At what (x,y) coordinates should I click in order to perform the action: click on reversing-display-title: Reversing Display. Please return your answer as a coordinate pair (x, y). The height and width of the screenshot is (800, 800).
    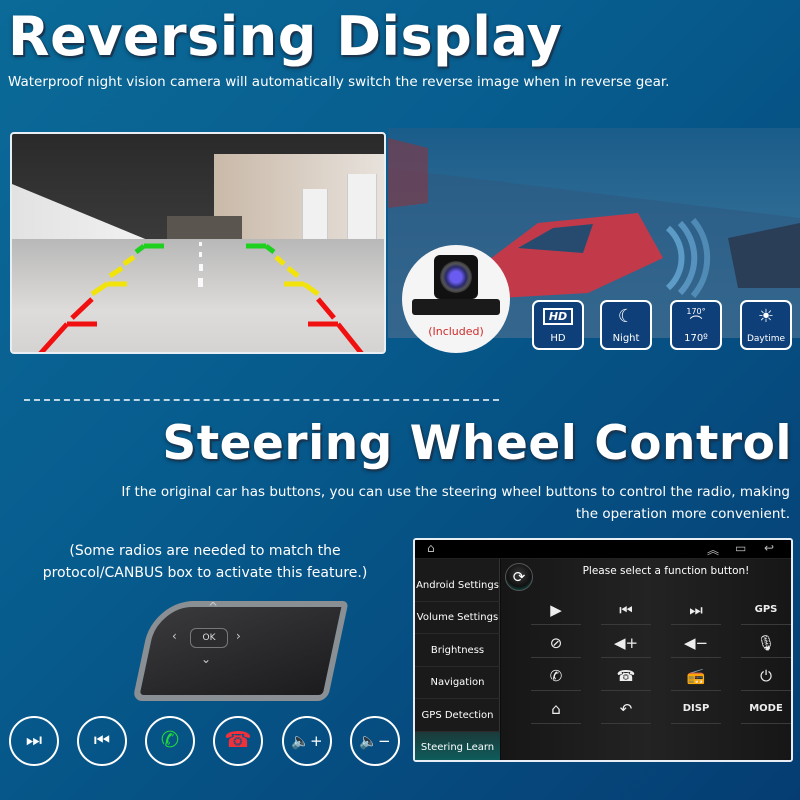
    Looking at the image, I should click on (285, 36).